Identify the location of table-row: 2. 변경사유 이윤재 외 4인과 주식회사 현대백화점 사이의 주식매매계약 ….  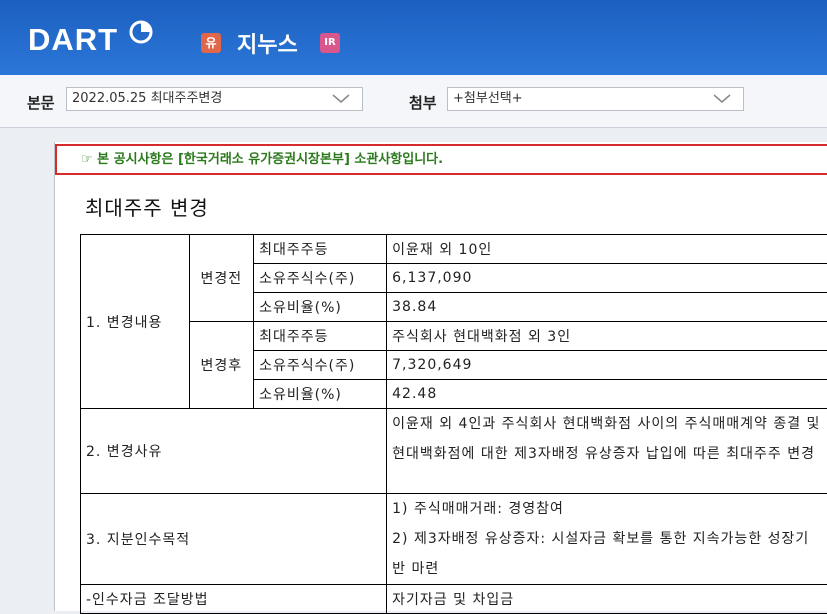
(454, 451).